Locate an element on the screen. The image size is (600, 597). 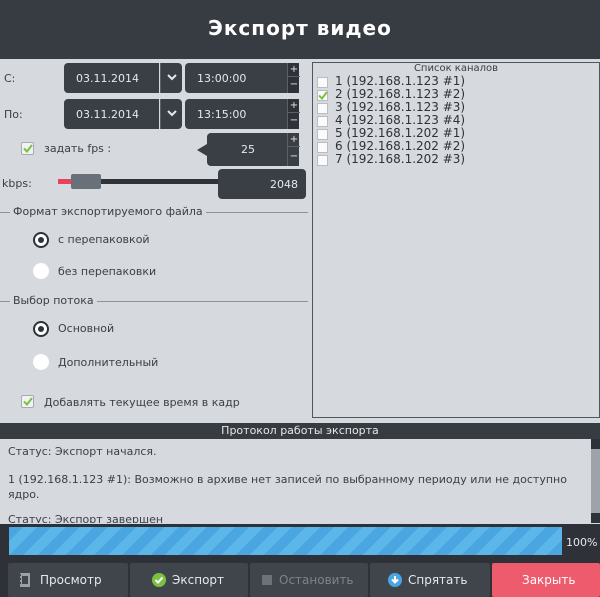
from-label: С: is located at coordinates (10, 78).